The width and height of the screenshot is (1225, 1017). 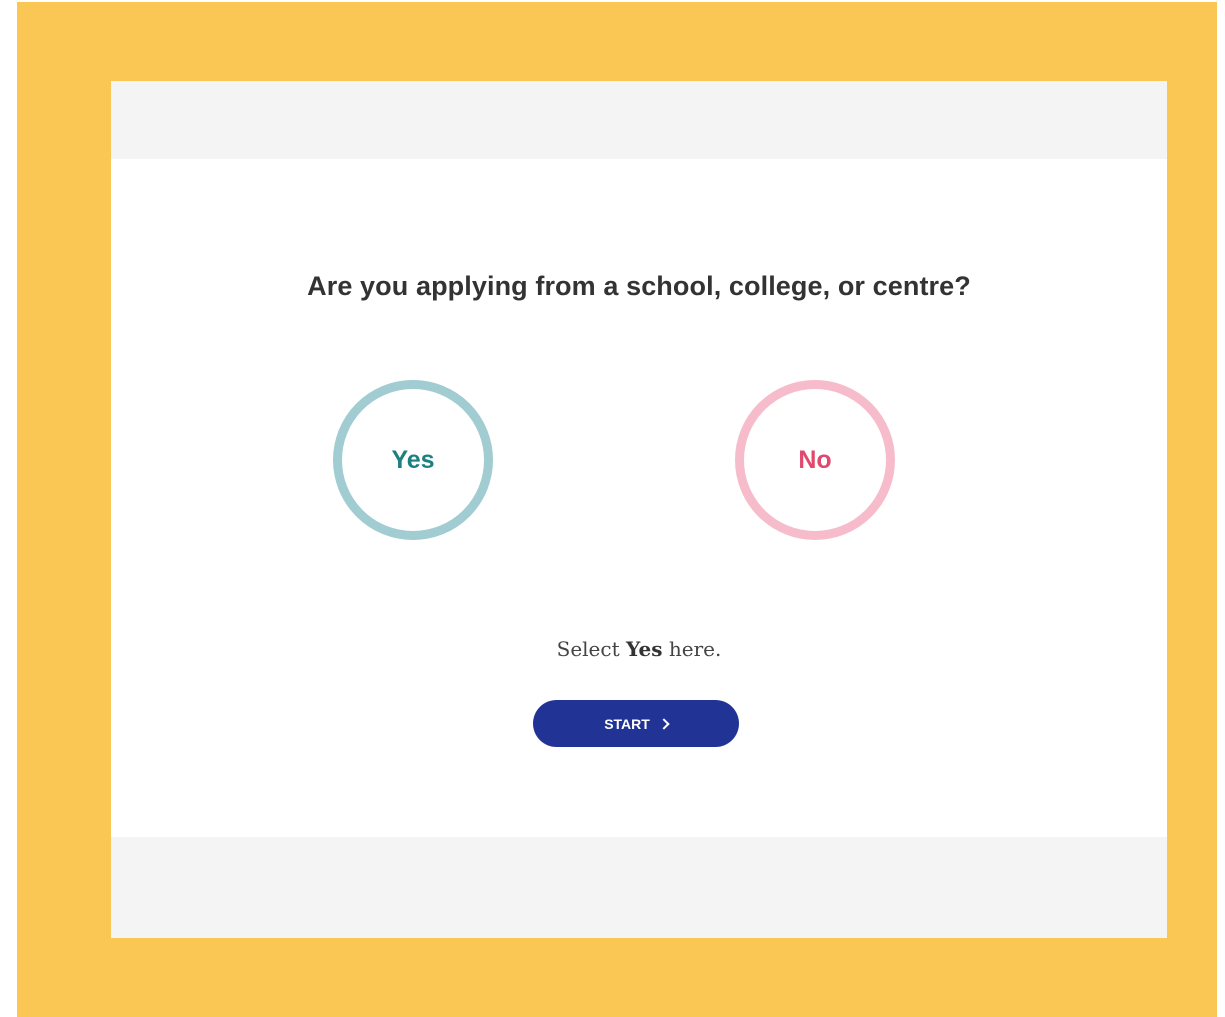 I want to click on chevron-right-icon, so click(x=664, y=723).